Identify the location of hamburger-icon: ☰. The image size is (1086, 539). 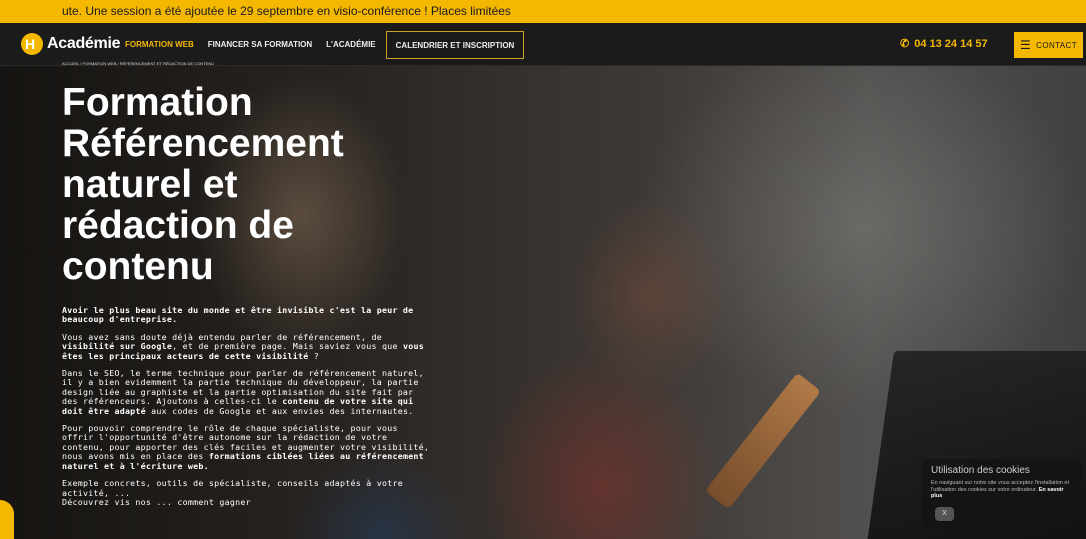
(1025, 45).